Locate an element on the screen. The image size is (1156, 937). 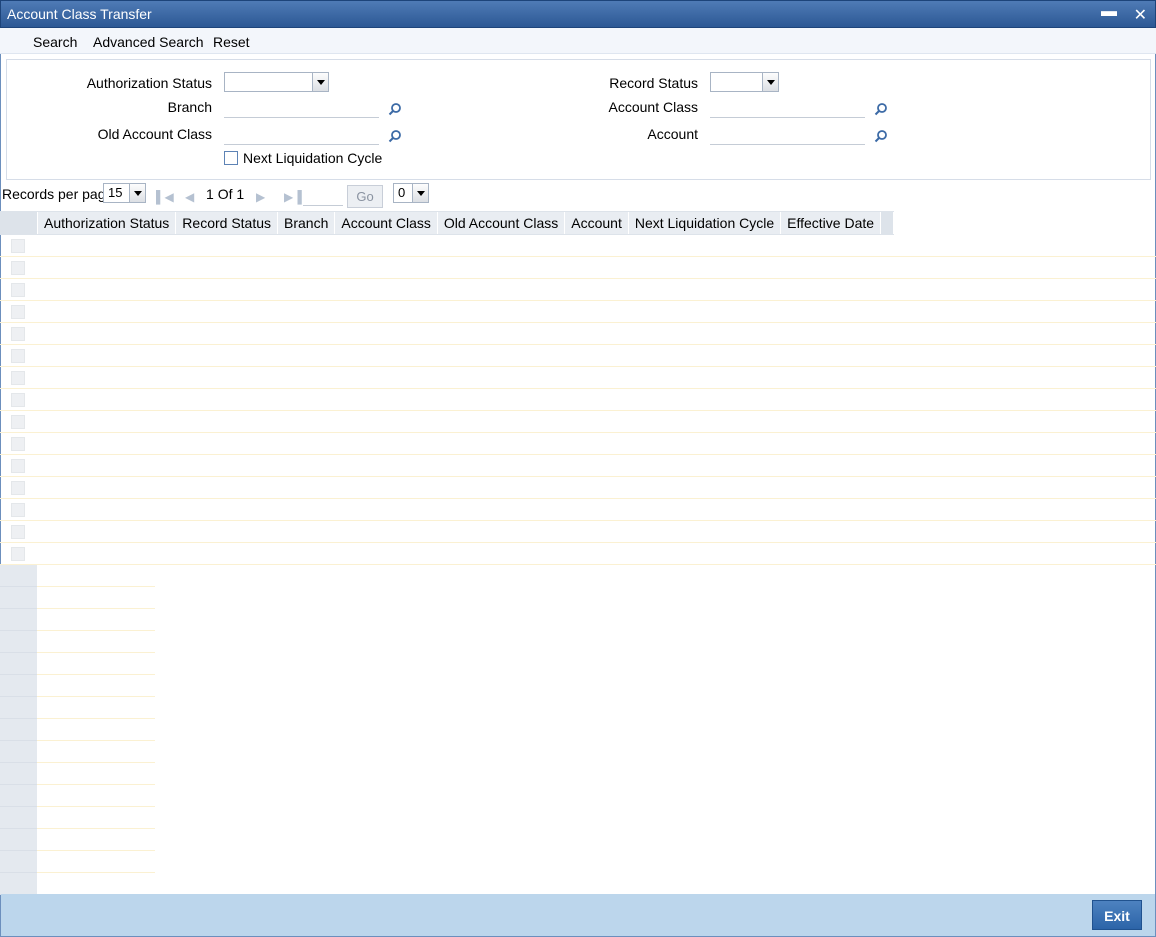
toolbar: Search Advanced Search Reset is located at coordinates (578, 41).